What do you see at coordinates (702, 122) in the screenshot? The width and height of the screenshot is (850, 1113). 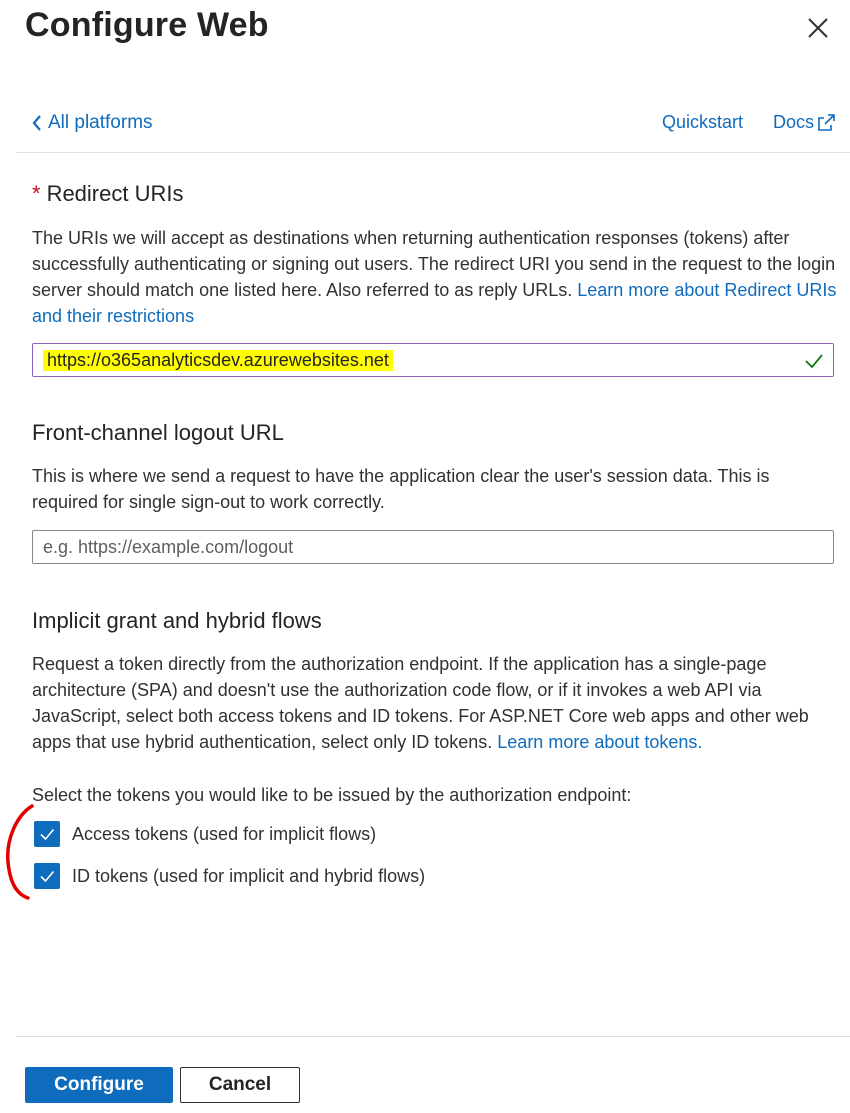 I see `quickstart-link: Quickstart` at bounding box center [702, 122].